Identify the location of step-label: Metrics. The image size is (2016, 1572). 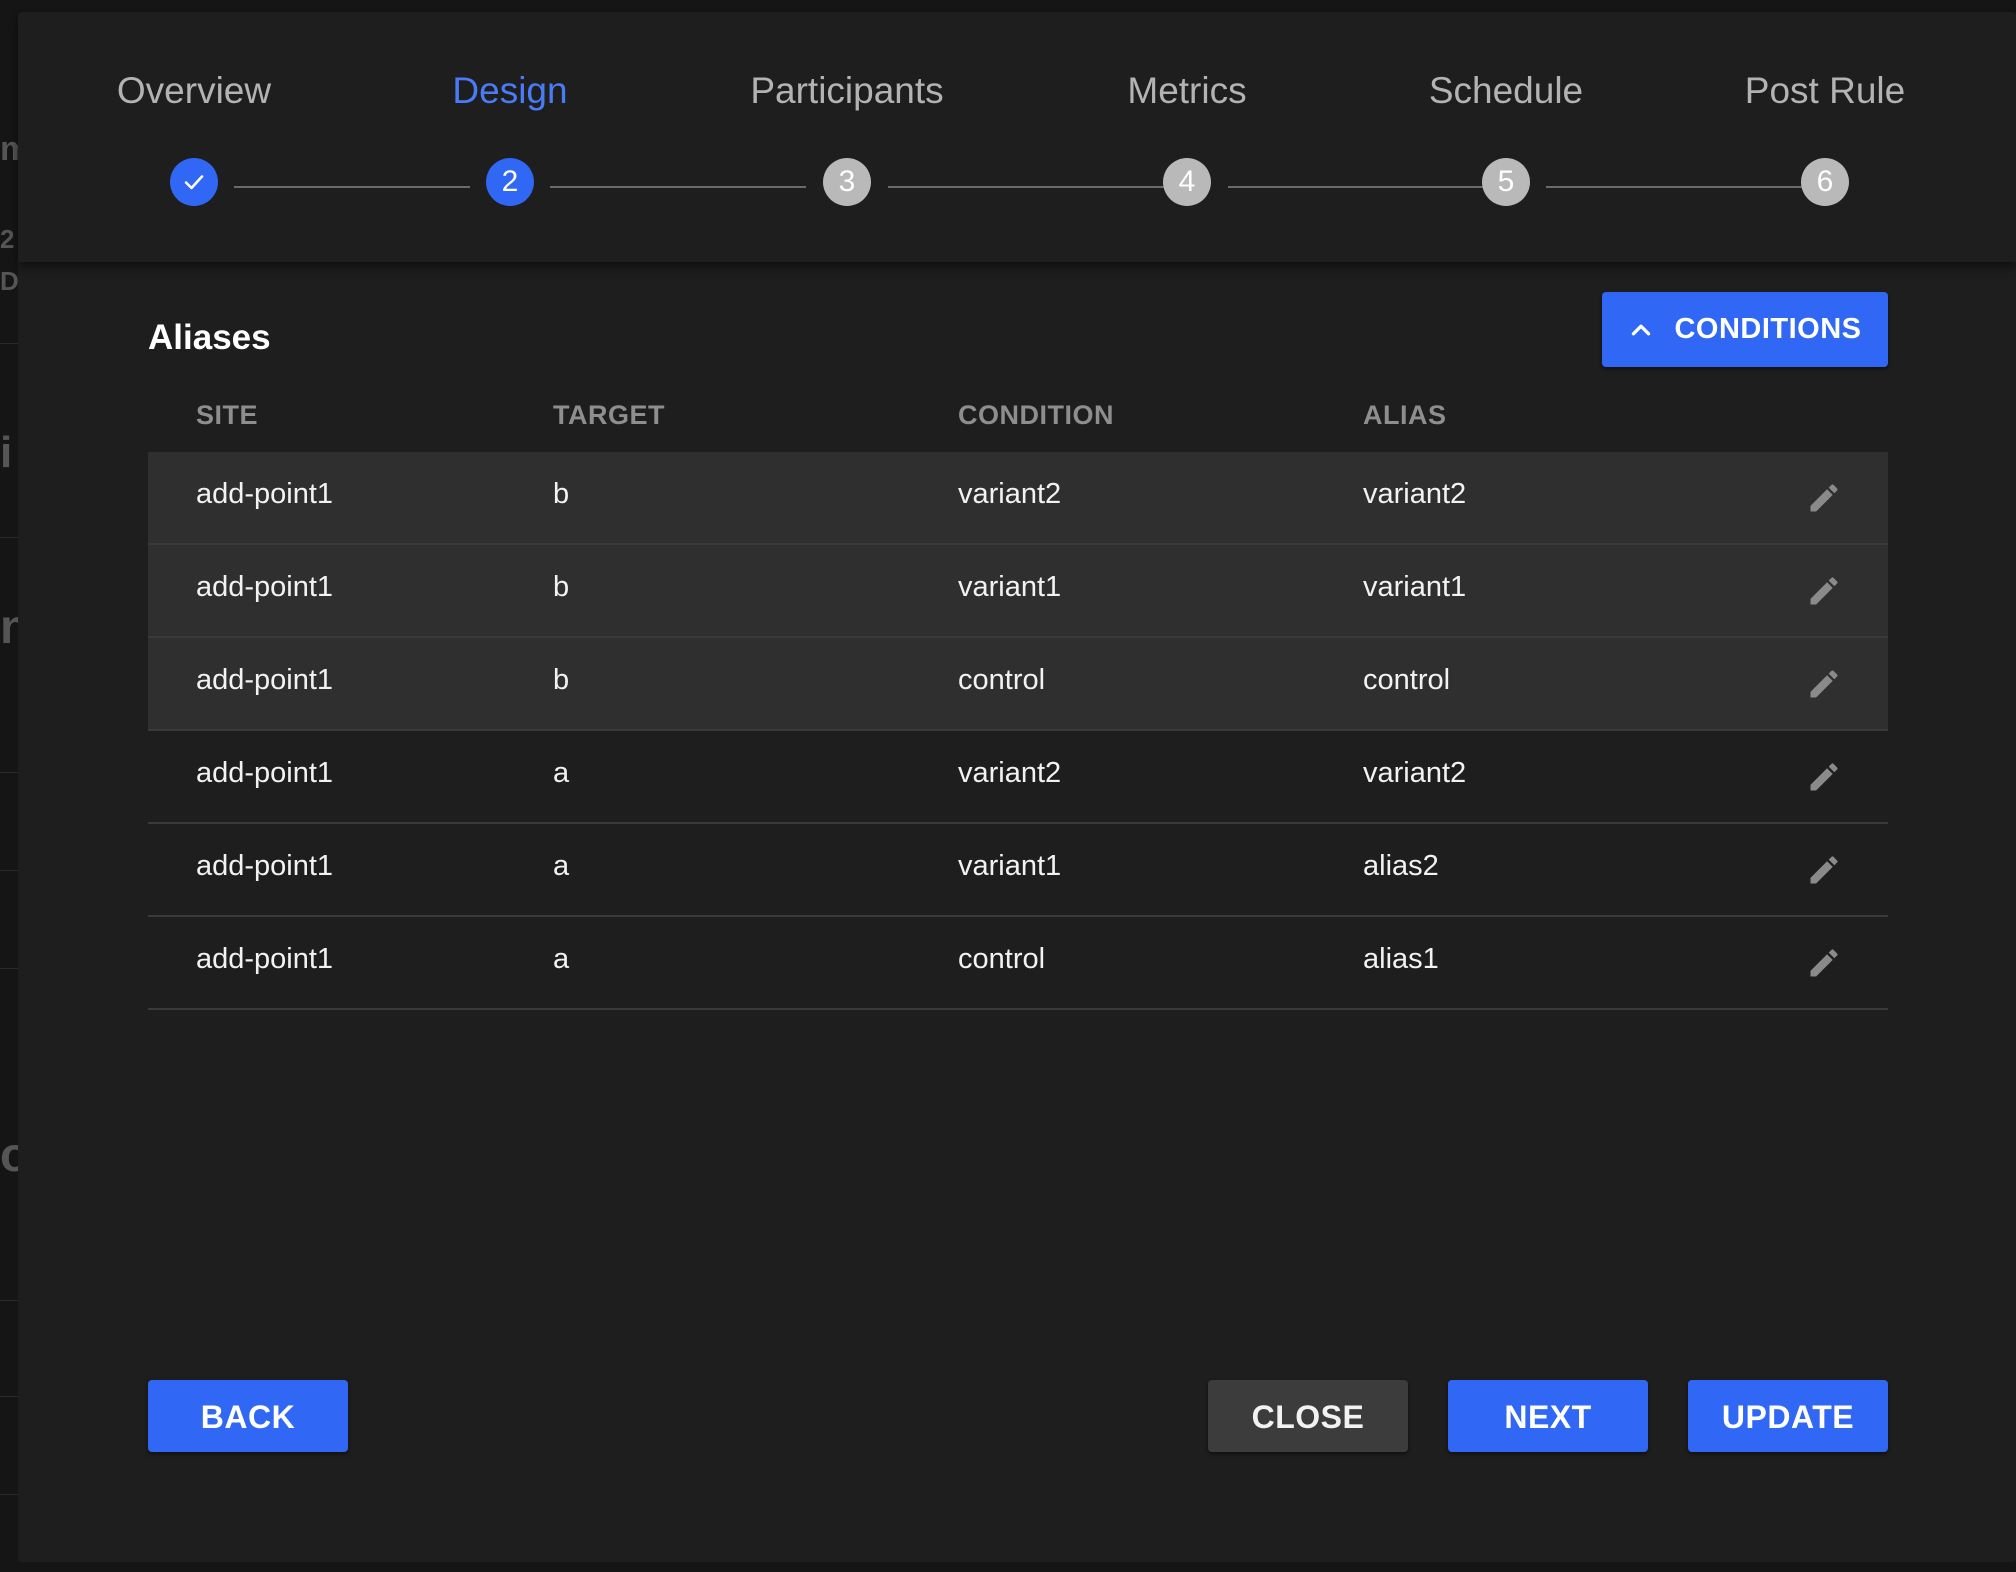
(1187, 90).